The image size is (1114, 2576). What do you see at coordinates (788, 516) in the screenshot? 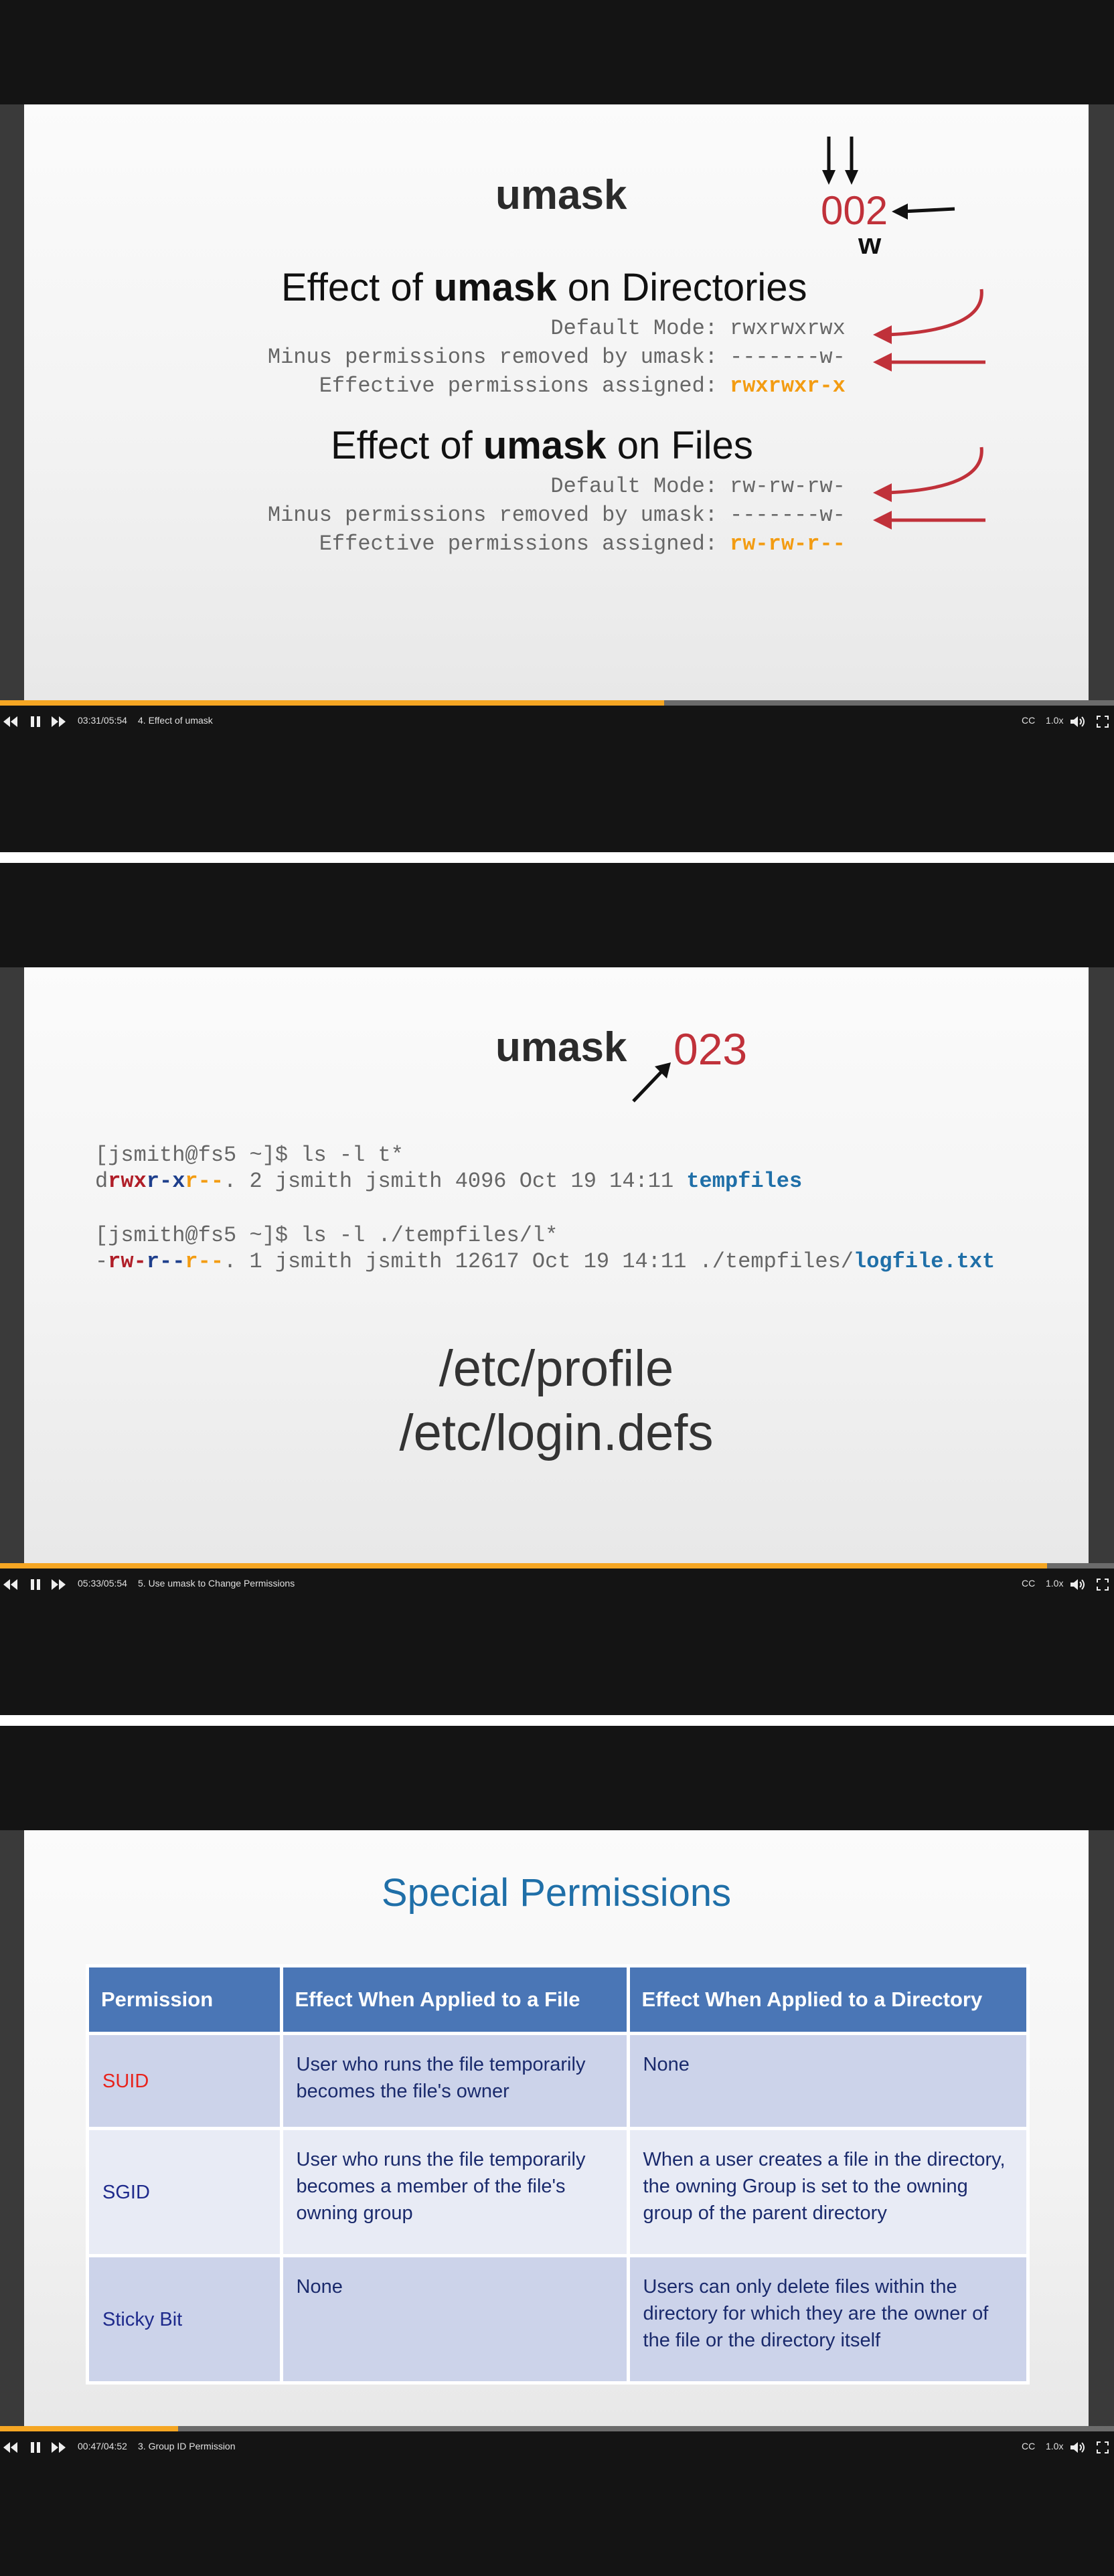
I see `file-minus-value: -------w-` at bounding box center [788, 516].